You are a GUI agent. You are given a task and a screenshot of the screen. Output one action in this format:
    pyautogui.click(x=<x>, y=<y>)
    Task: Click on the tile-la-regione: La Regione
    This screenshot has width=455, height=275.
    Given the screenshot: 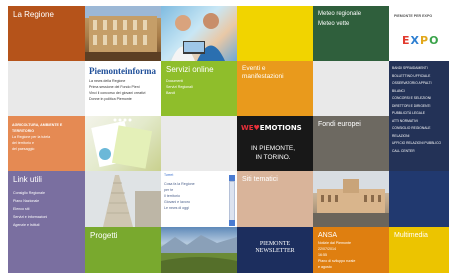 What is the action you would take?
    pyautogui.click(x=46, y=33)
    